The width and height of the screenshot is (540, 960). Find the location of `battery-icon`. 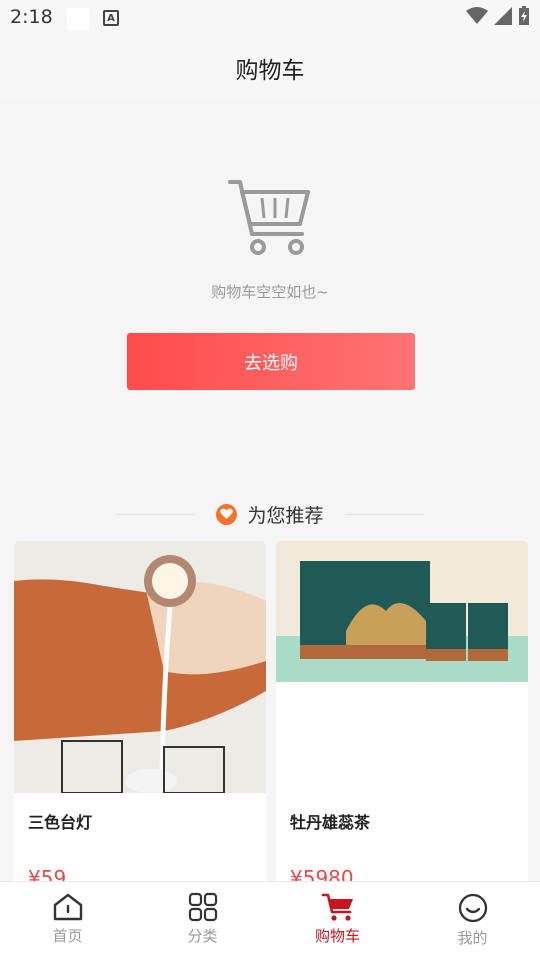

battery-icon is located at coordinates (524, 15).